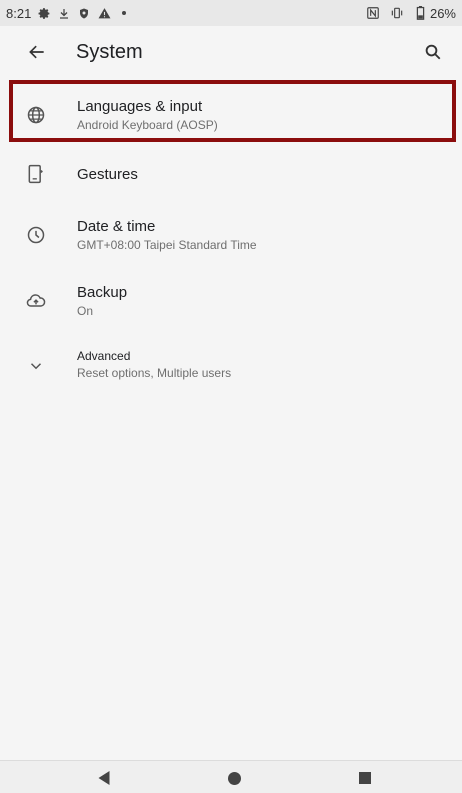 Image resolution: width=462 pixels, height=793 pixels. Describe the element at coordinates (231, 302) in the screenshot. I see `list-item-backup: Backup On` at that location.